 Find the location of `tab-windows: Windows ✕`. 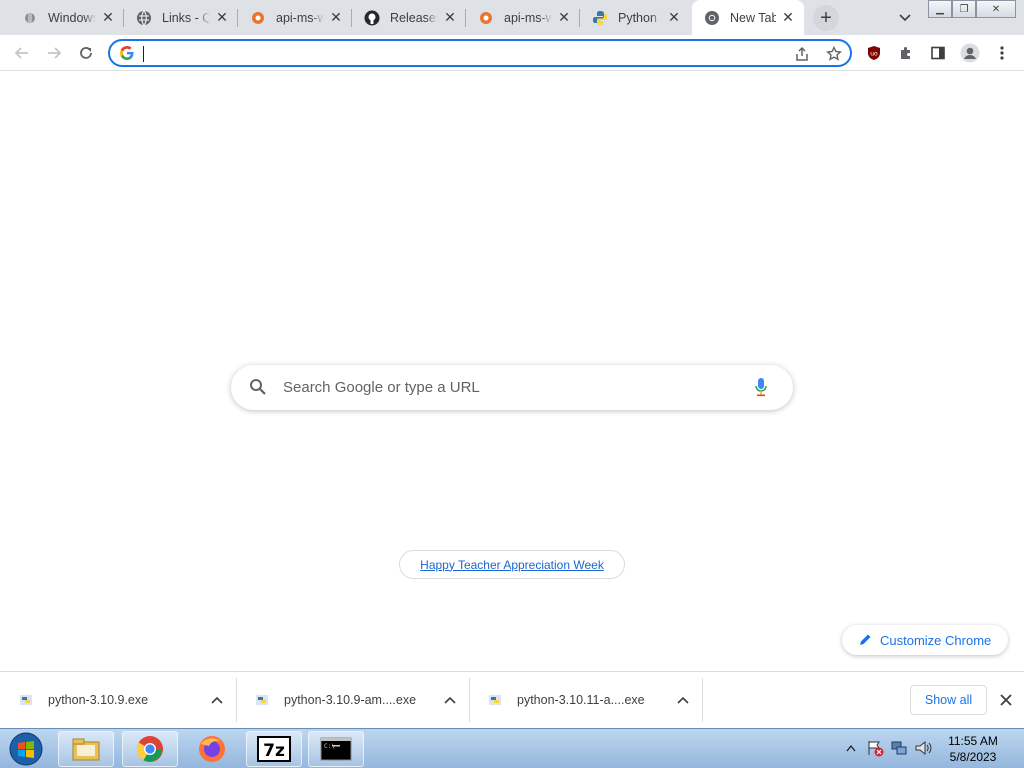

tab-windows: Windows ✕ is located at coordinates (67, 17).